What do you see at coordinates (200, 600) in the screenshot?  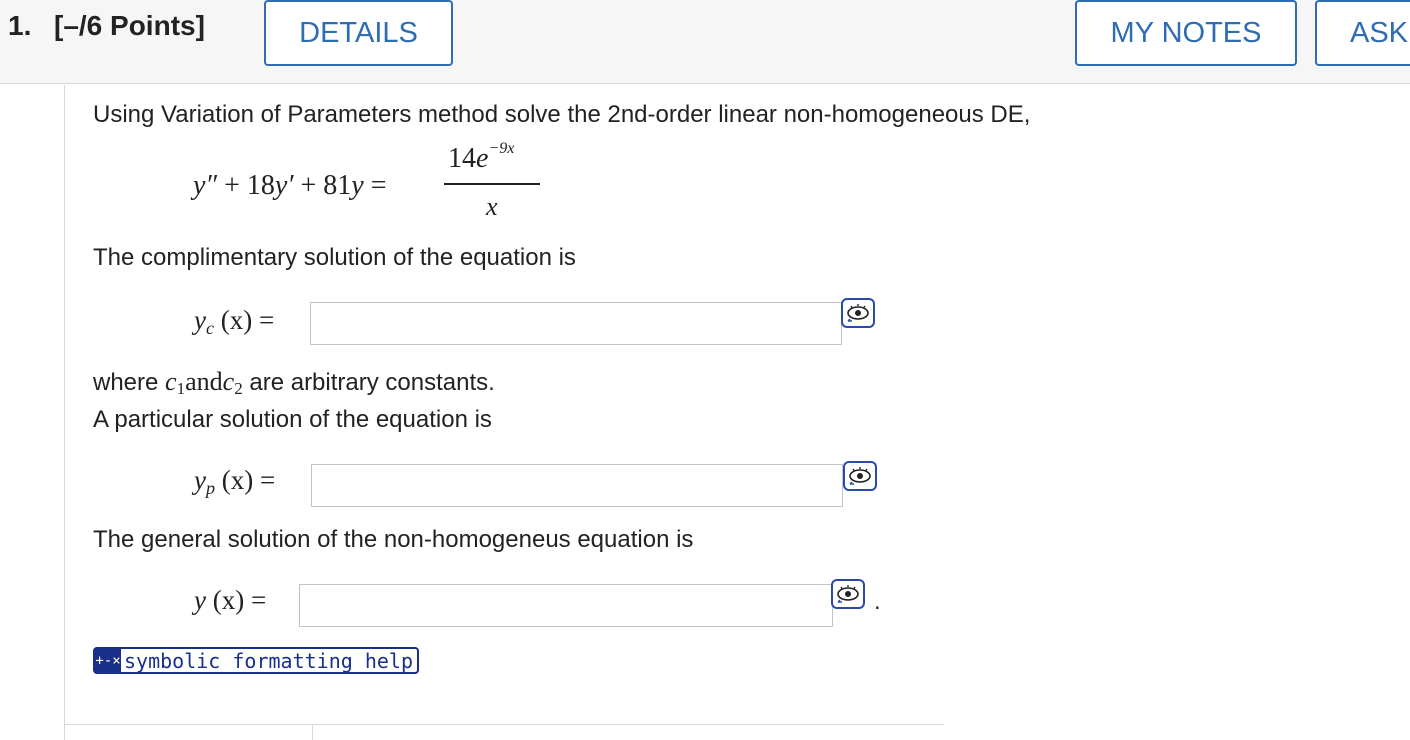 I see `y-var: y` at bounding box center [200, 600].